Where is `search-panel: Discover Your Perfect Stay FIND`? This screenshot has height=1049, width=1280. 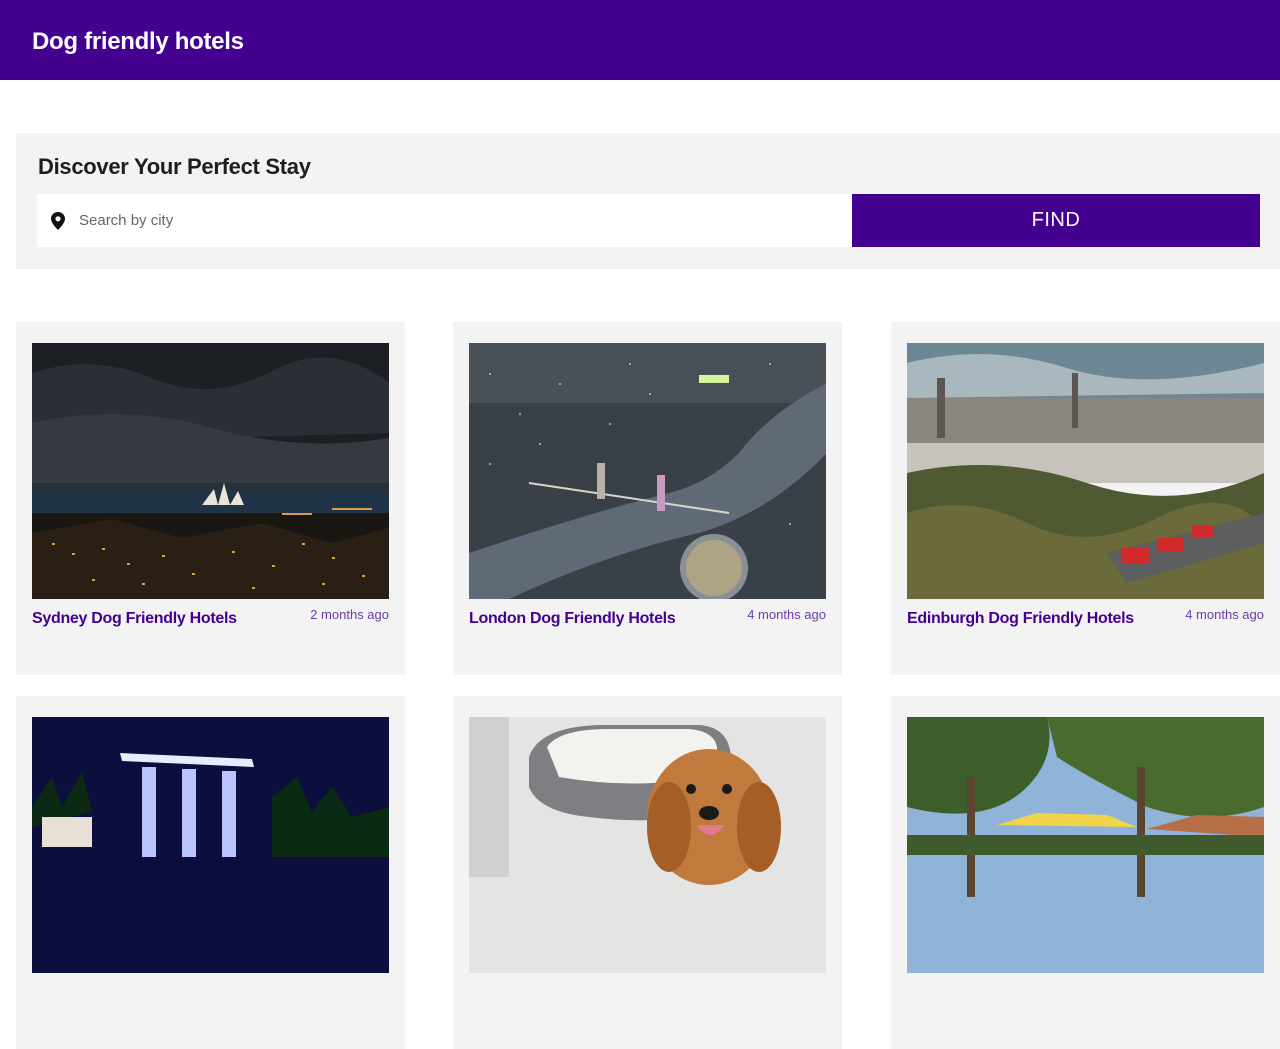
search-panel: Discover Your Perfect Stay FIND is located at coordinates (648, 201).